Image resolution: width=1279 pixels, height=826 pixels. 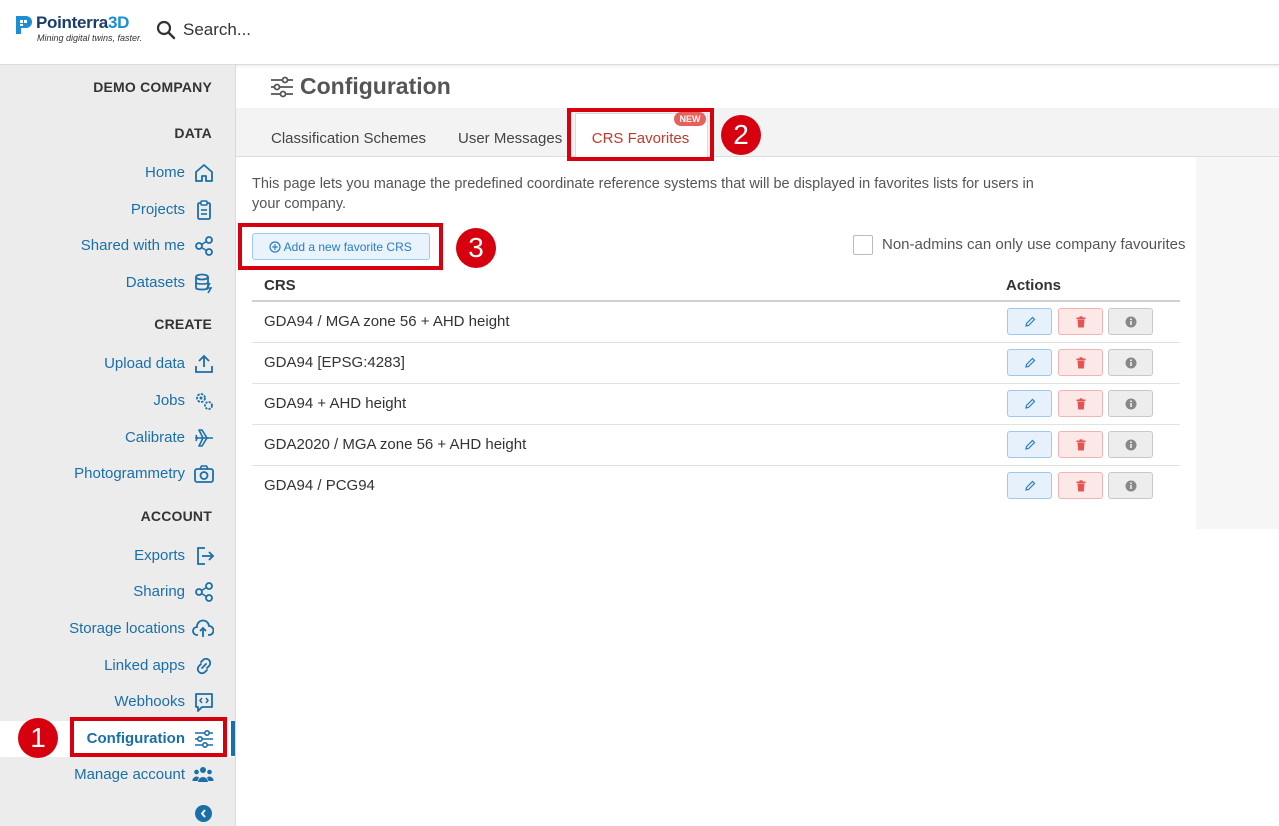 I want to click on gears-icon, so click(x=204, y=401).